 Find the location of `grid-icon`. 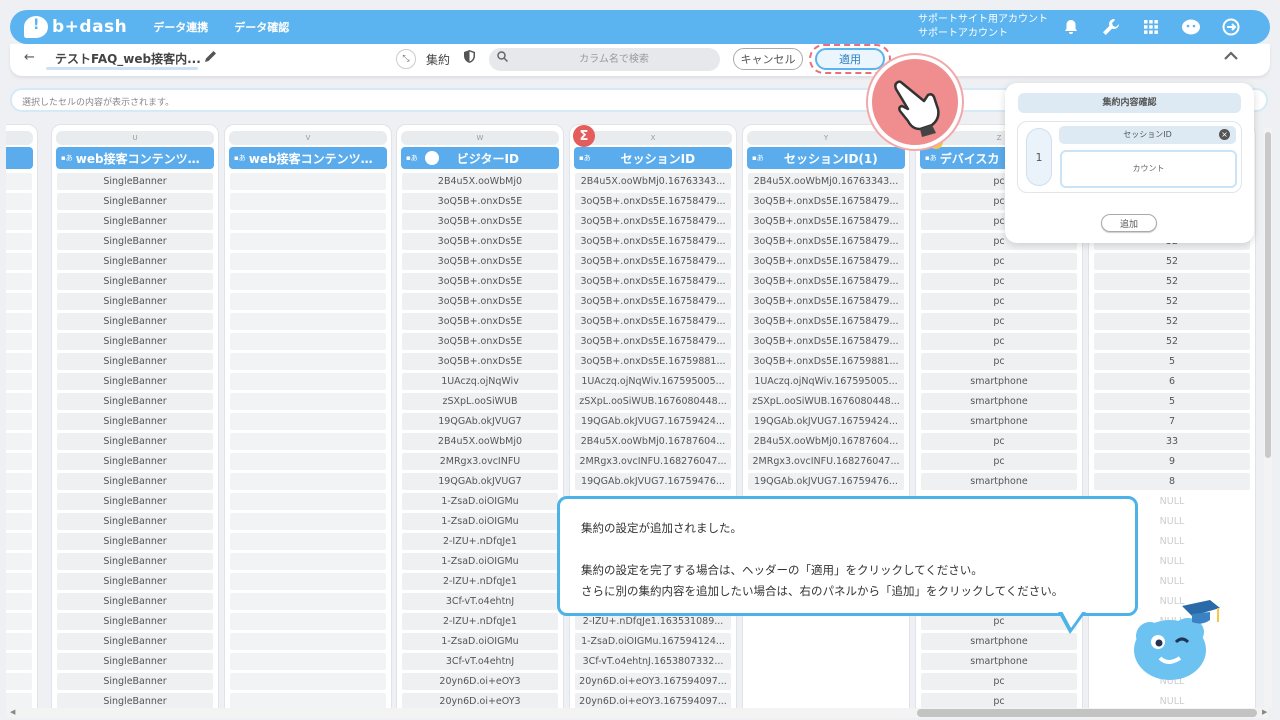

grid-icon is located at coordinates (1151, 27).